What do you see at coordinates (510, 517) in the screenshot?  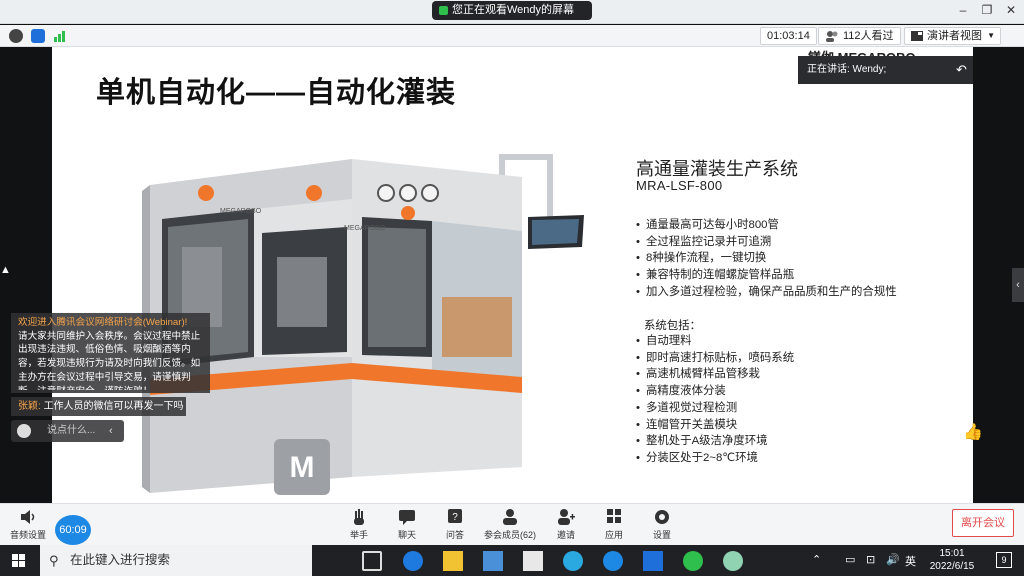 I see `participants-icon` at bounding box center [510, 517].